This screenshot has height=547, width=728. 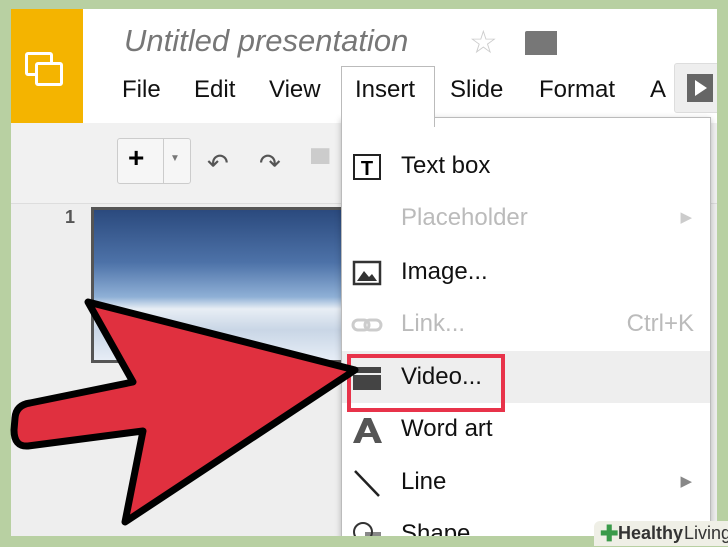 I want to click on watermark: ✚ Healthy Living, so click(x=661, y=533).